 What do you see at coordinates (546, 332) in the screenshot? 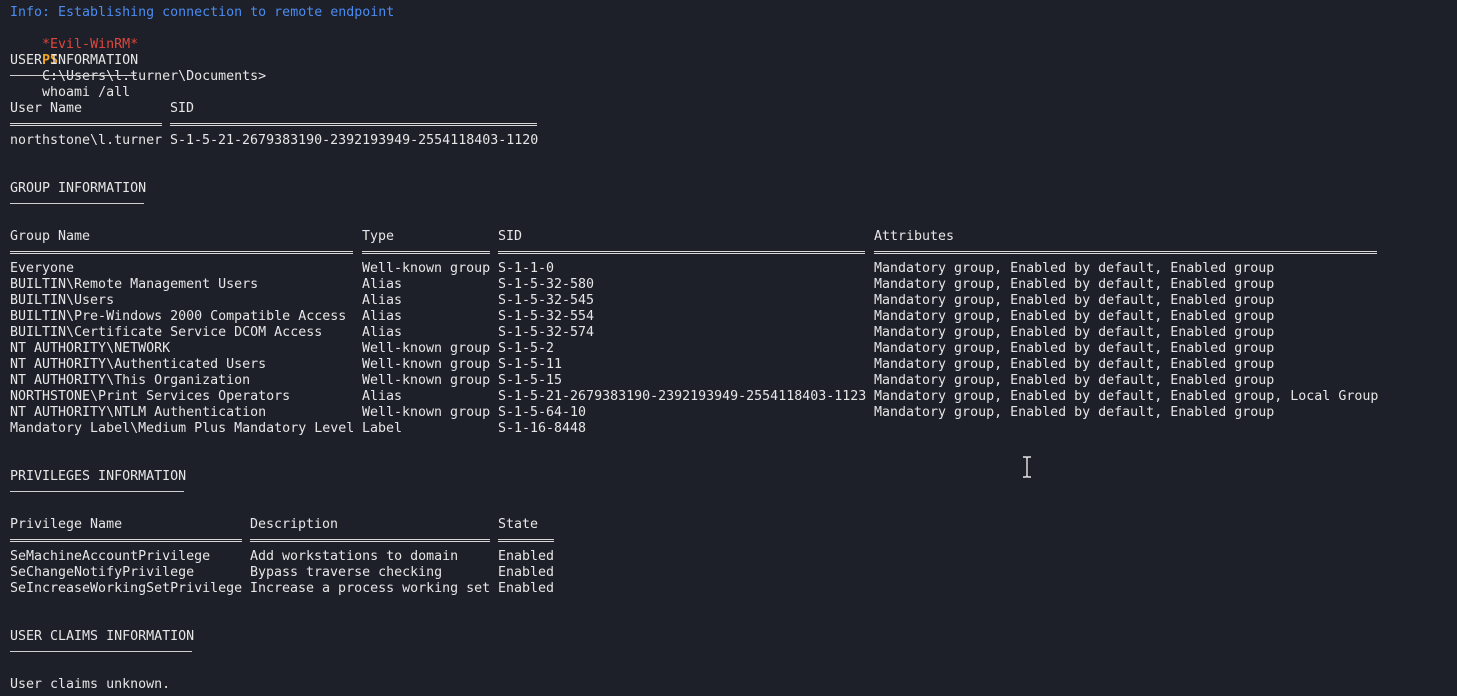
I see `group-sid-cell: S-1-5-32-574` at bounding box center [546, 332].